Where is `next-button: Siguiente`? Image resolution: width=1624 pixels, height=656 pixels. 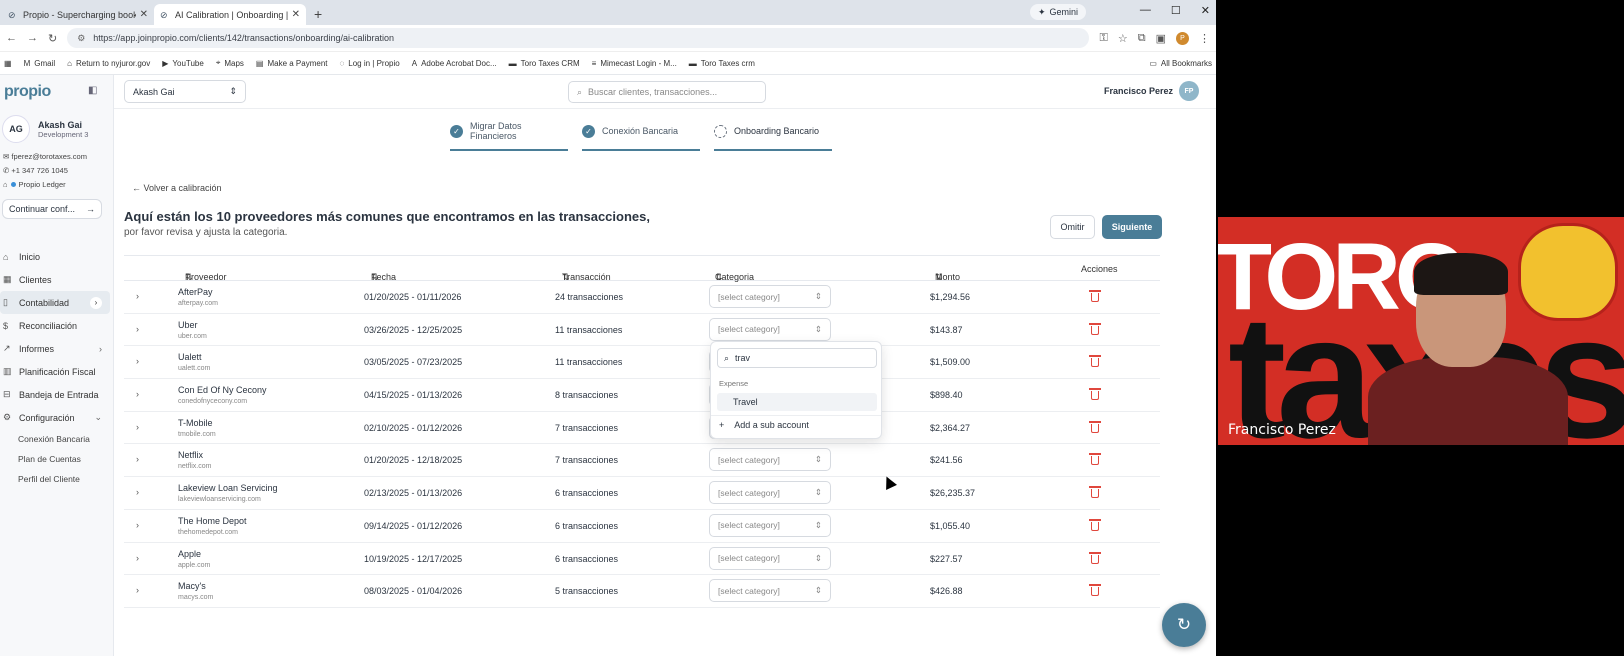
next-button: Siguiente is located at coordinates (1132, 227).